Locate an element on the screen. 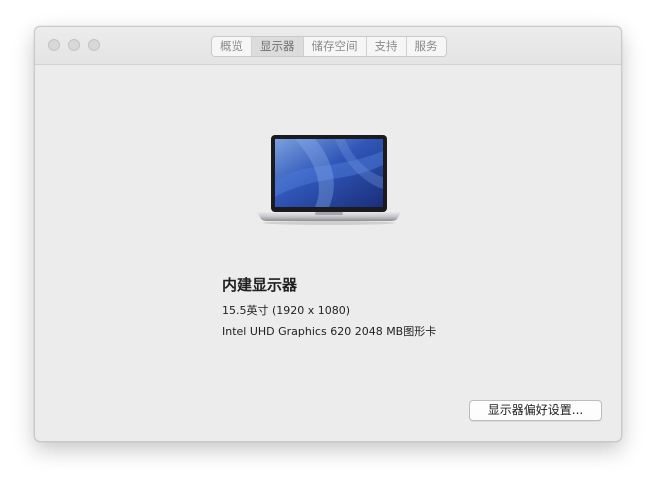  tab-displays: 显示器 is located at coordinates (278, 46).